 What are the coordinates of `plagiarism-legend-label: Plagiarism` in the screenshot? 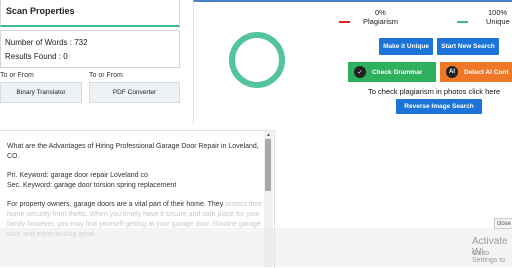 It's located at (381, 21).